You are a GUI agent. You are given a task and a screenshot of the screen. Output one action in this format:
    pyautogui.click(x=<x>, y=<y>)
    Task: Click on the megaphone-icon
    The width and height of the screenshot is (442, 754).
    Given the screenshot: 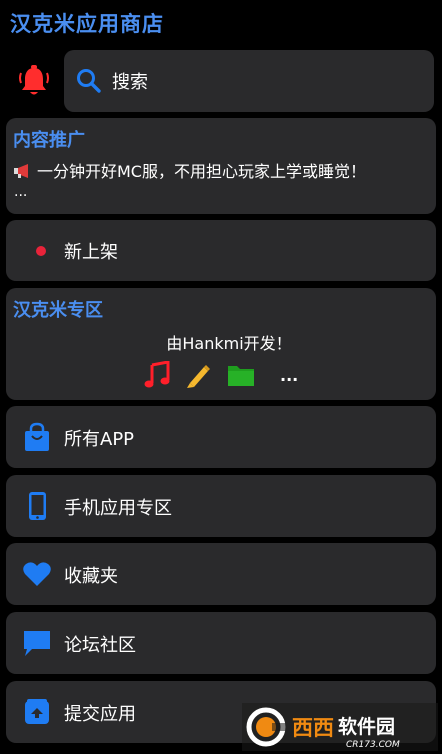 What is the action you would take?
    pyautogui.click(x=21, y=171)
    